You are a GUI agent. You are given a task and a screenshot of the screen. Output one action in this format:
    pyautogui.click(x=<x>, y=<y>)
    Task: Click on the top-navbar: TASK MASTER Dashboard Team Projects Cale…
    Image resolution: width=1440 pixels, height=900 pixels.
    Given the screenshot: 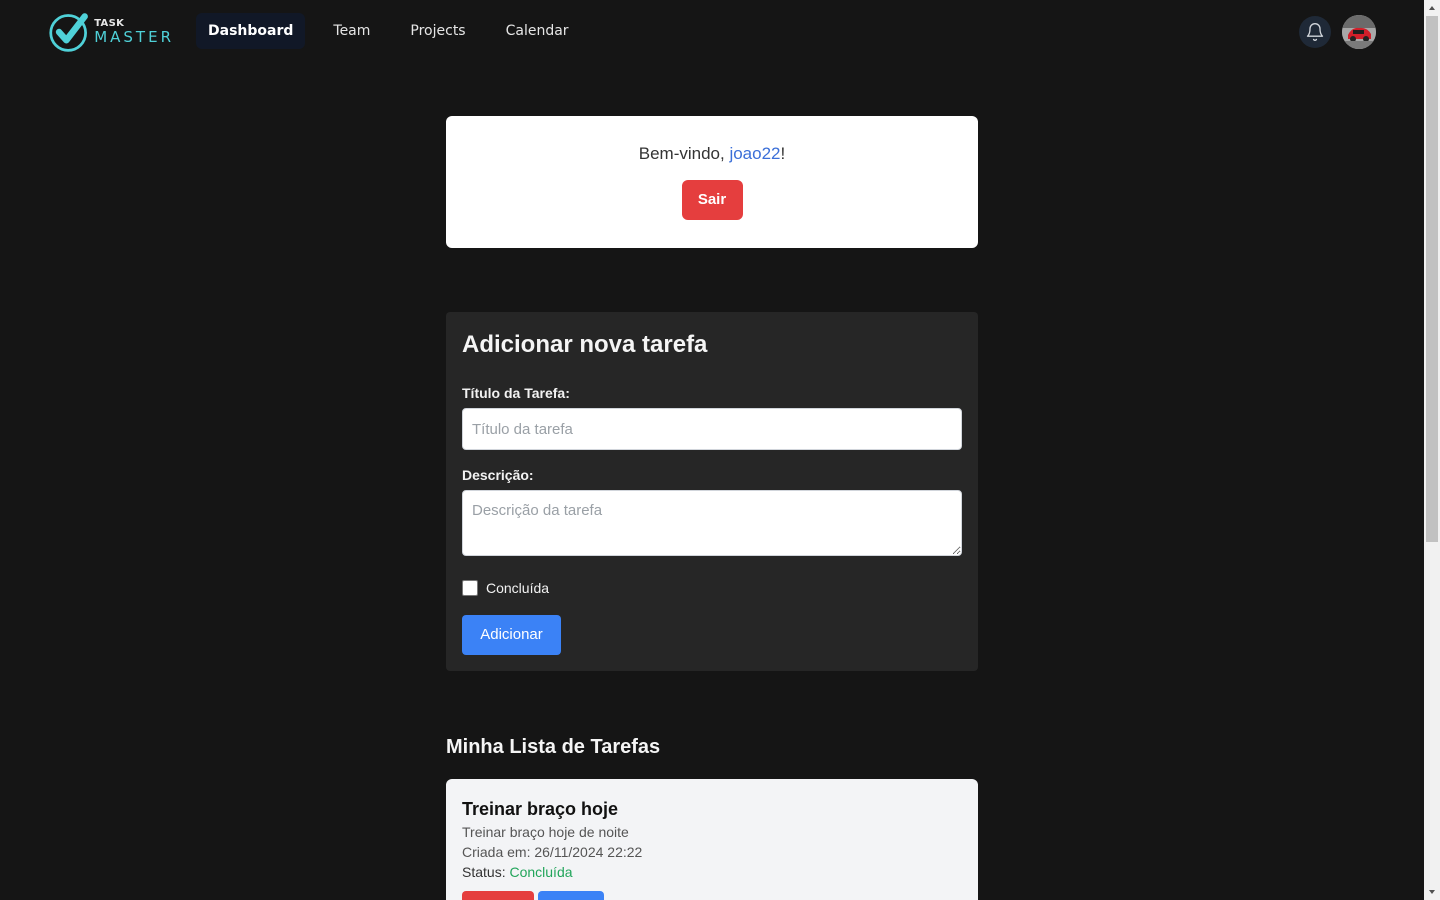 What is the action you would take?
    pyautogui.click(x=712, y=31)
    